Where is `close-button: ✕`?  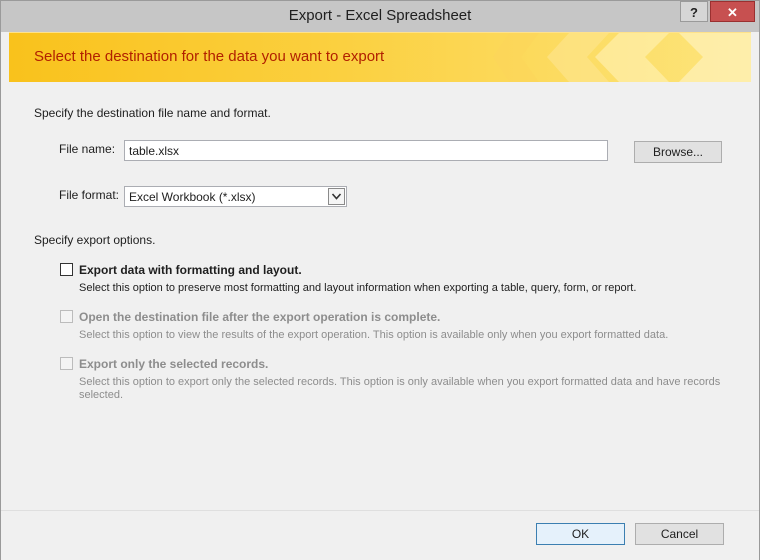
close-button: ✕ is located at coordinates (732, 11).